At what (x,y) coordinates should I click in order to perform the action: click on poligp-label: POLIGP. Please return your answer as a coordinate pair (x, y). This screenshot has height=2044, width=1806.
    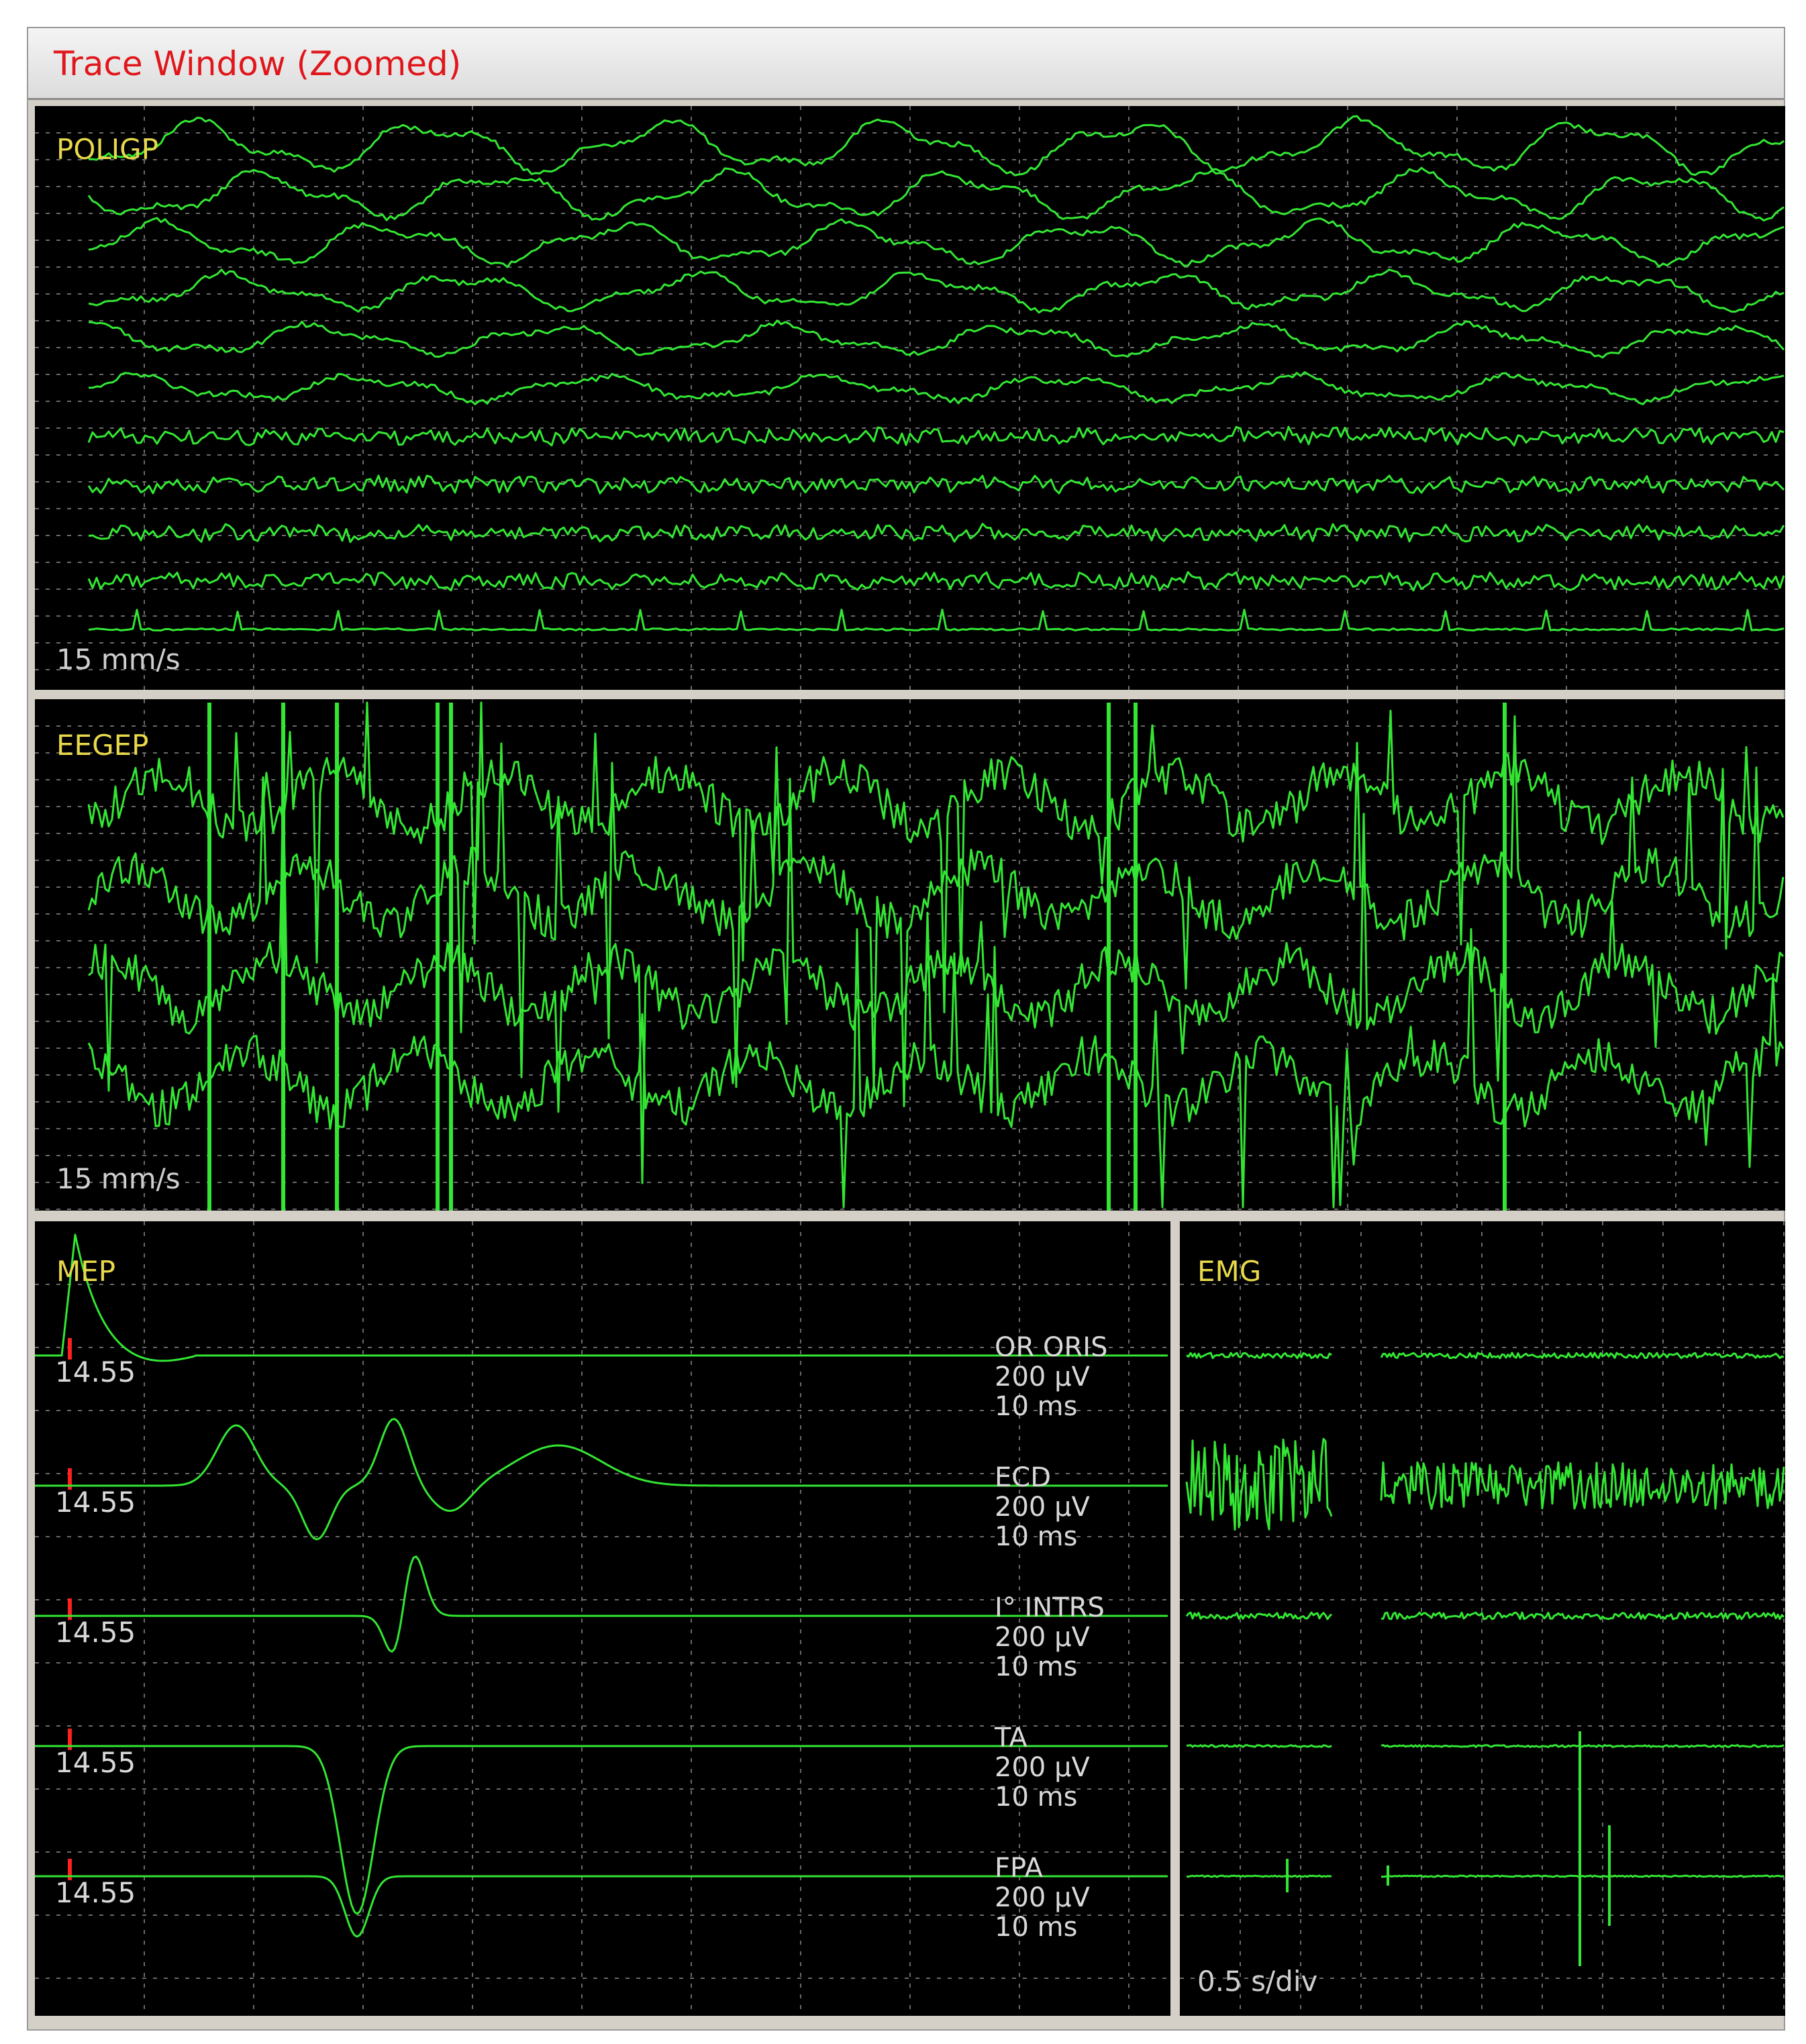
    Looking at the image, I should click on (108, 149).